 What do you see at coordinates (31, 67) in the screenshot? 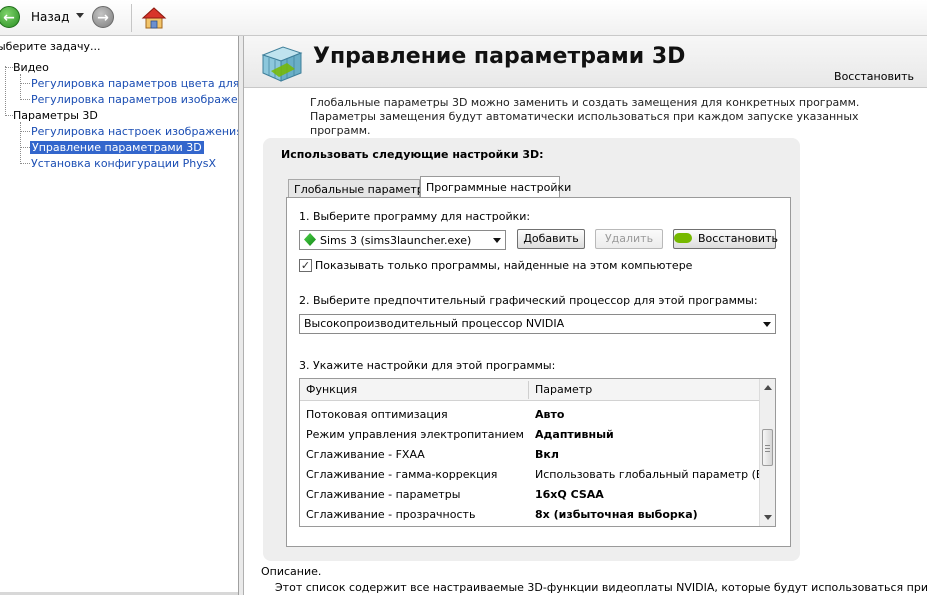
I see `tree-category-video: Видео` at bounding box center [31, 67].